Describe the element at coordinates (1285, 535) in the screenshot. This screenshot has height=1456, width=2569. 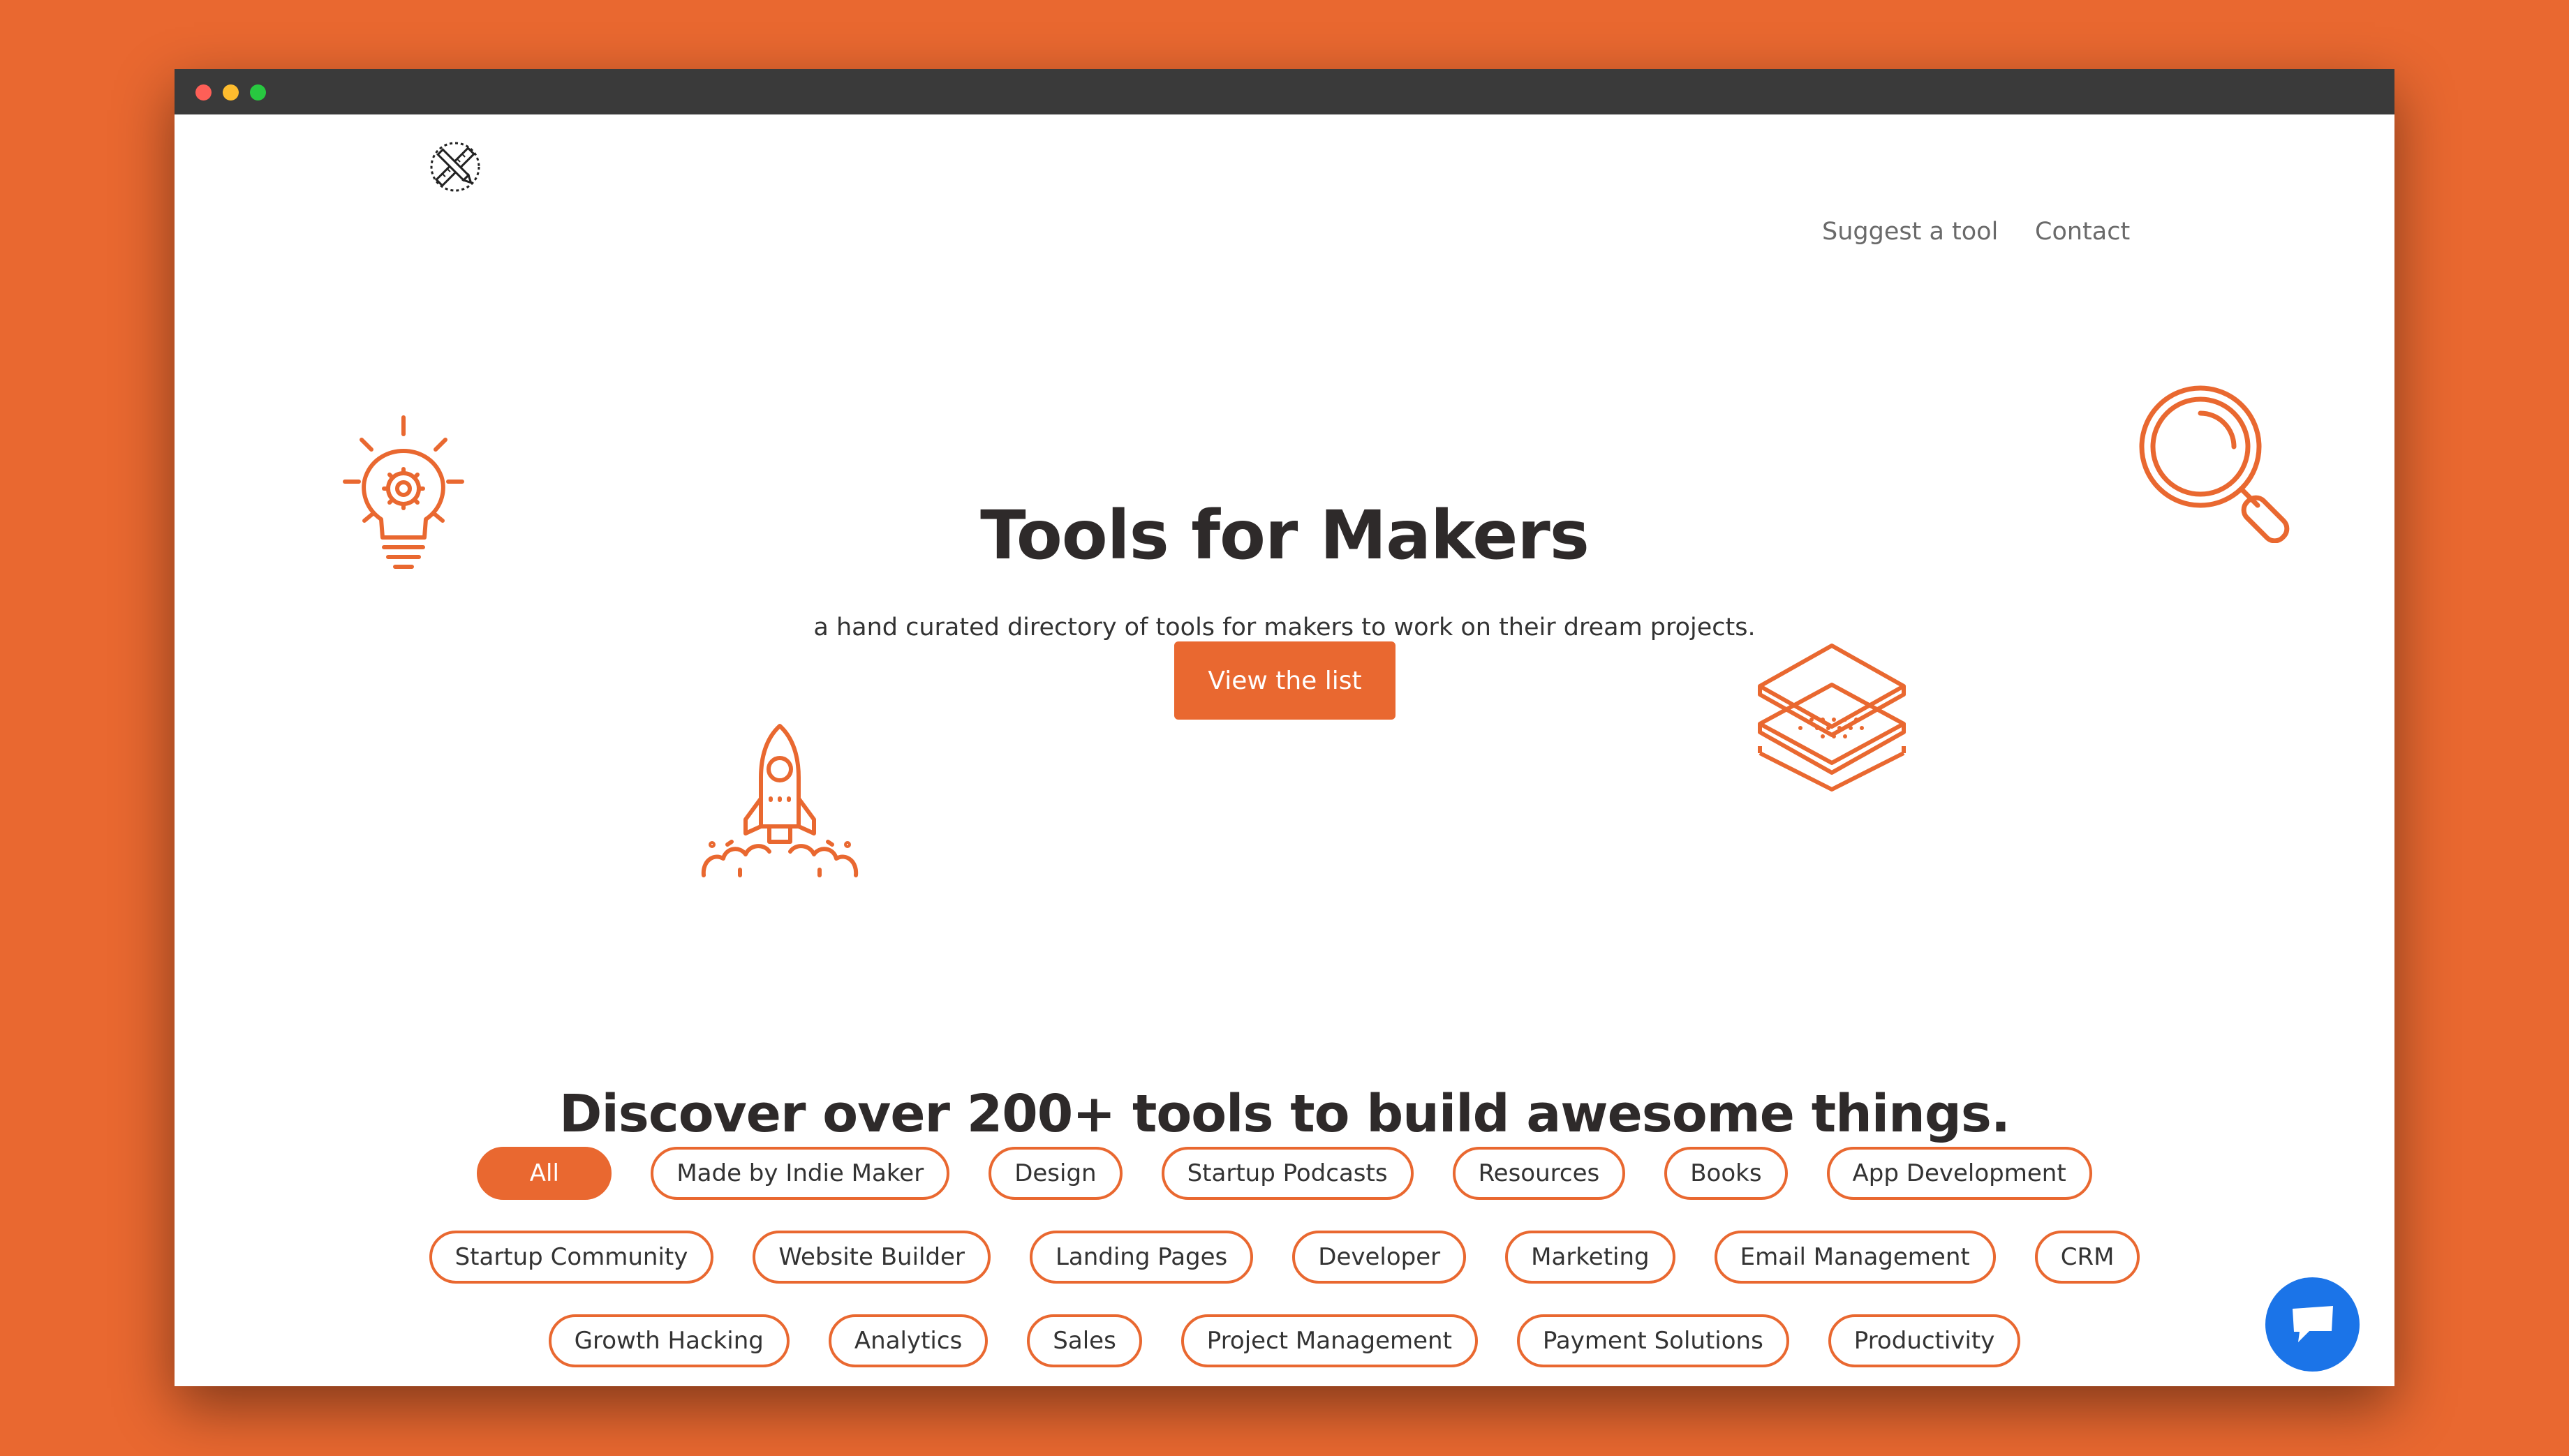
I see `hero-title: Tools for Makers` at that location.